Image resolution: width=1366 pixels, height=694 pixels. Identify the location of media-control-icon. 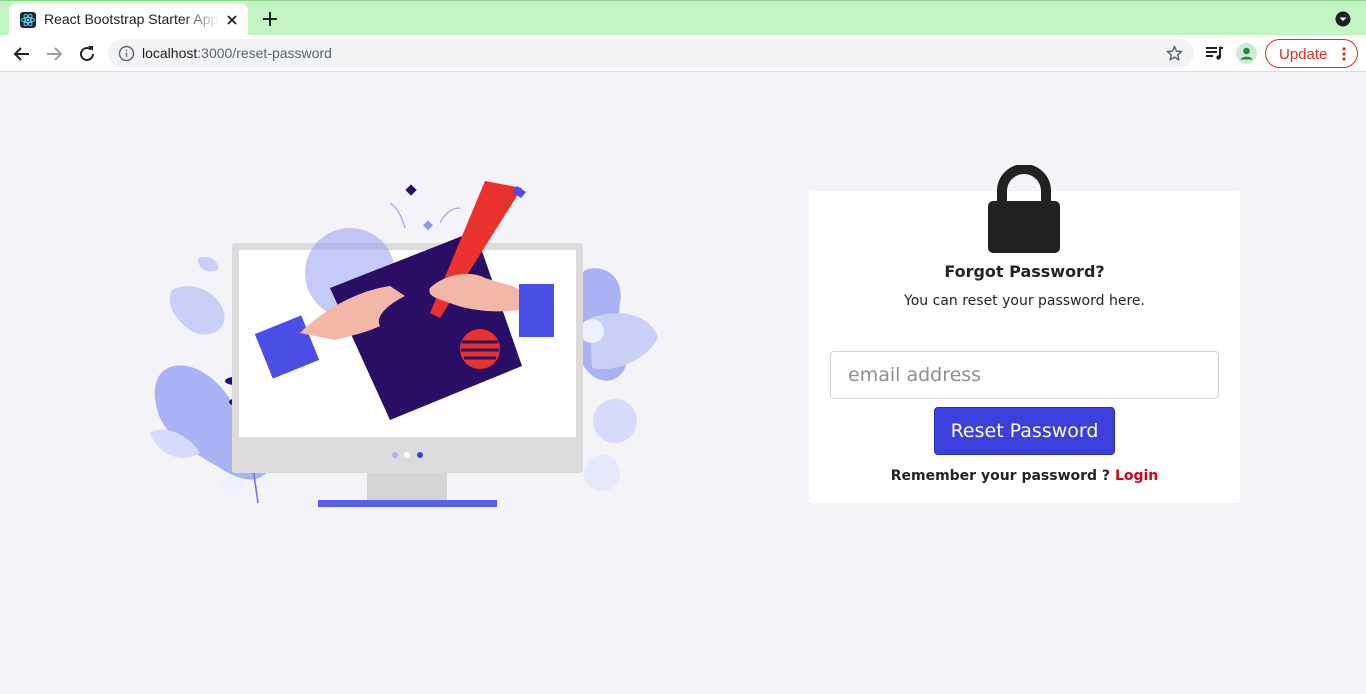
(1214, 53).